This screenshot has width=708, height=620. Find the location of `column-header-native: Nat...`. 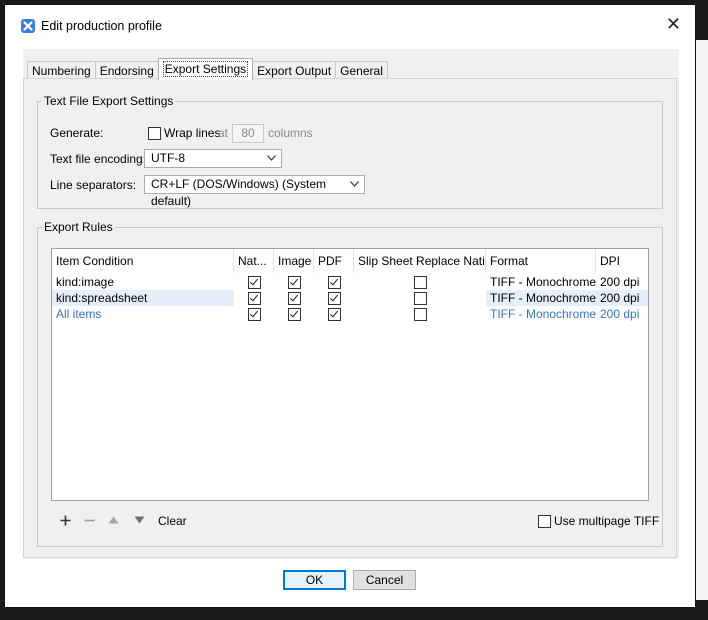

column-header-native: Nat... is located at coordinates (254, 261).